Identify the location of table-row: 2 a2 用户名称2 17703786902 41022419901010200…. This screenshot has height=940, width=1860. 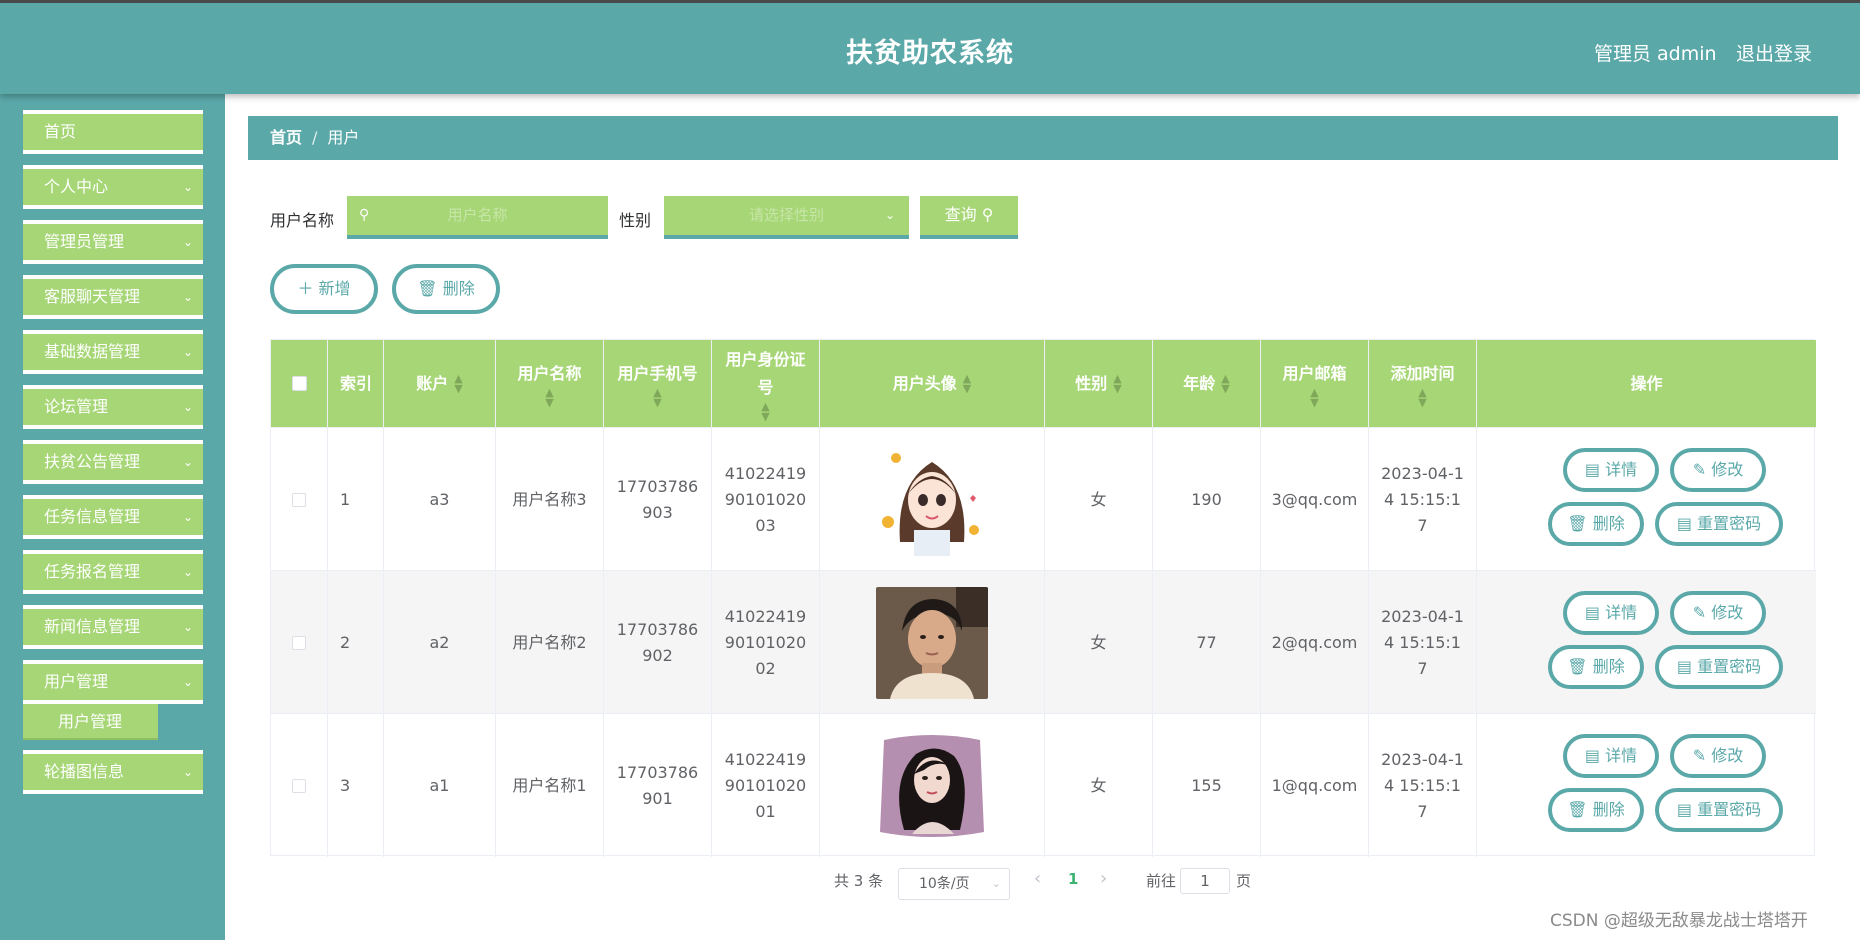
(1043, 642).